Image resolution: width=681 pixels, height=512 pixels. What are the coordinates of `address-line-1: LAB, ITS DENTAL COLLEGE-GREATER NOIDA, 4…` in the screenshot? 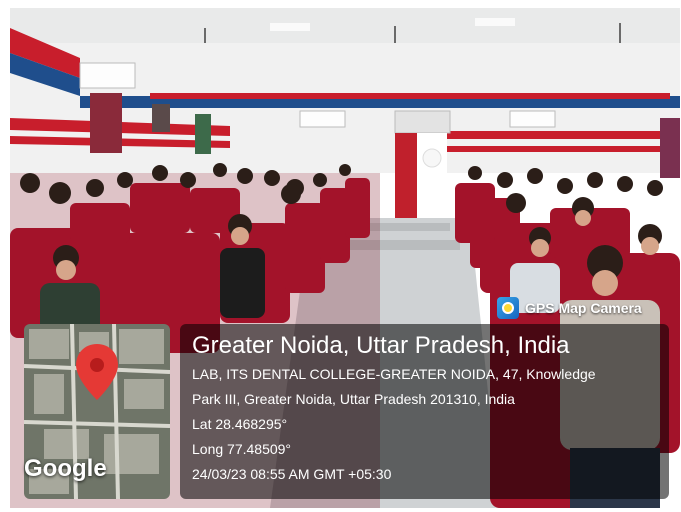 It's located at (394, 374).